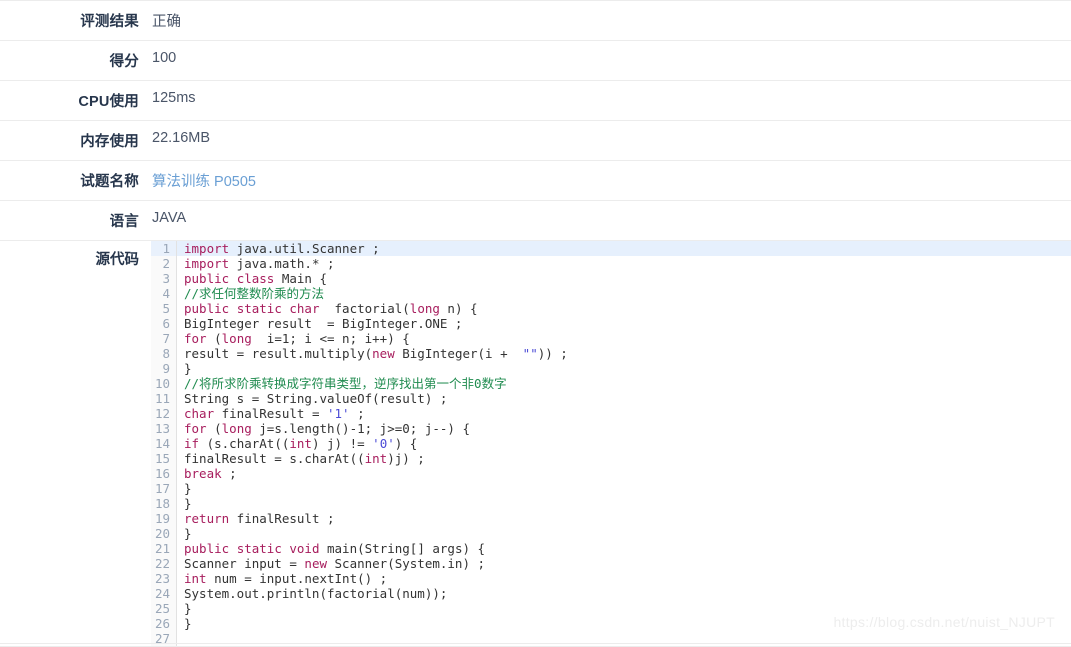 The width and height of the screenshot is (1071, 647). I want to click on line-number: 26, so click(164, 623).